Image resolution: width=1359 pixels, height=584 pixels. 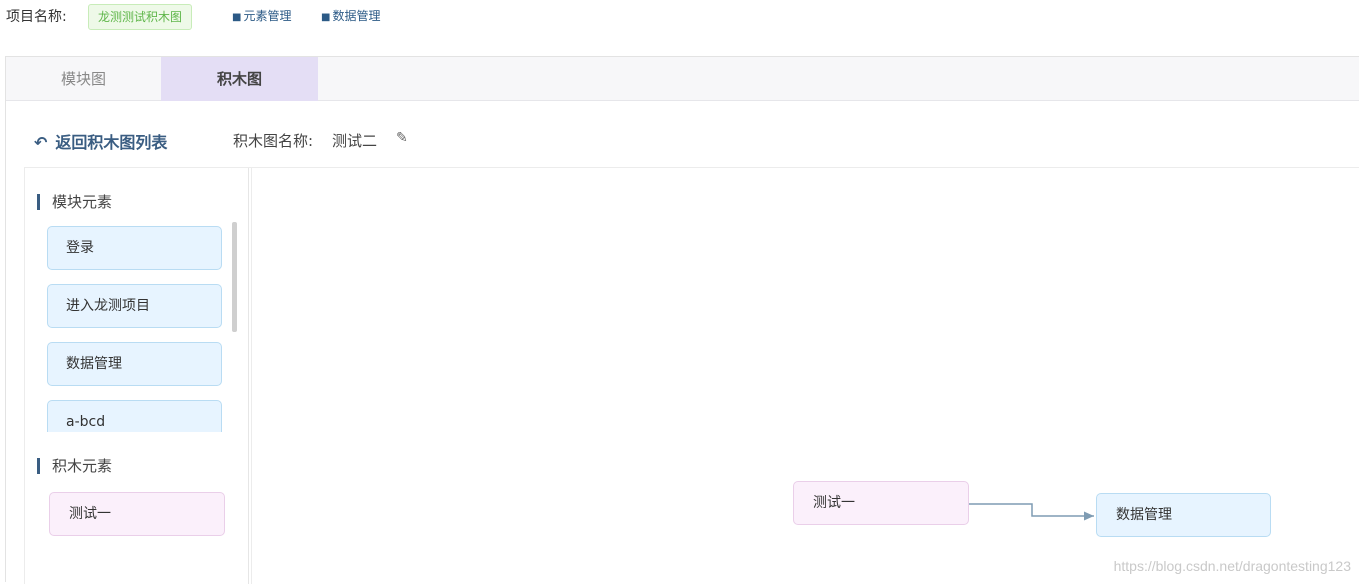 I want to click on module-element-list: 登录 进入龙测项目 数据管理 a-bcd, so click(x=142, y=325).